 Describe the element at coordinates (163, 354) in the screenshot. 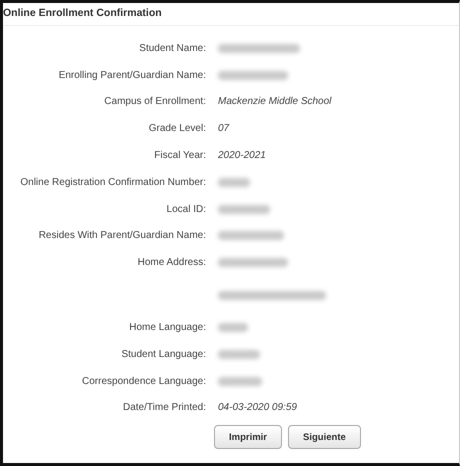

I see `field-label: Student Language:` at that location.